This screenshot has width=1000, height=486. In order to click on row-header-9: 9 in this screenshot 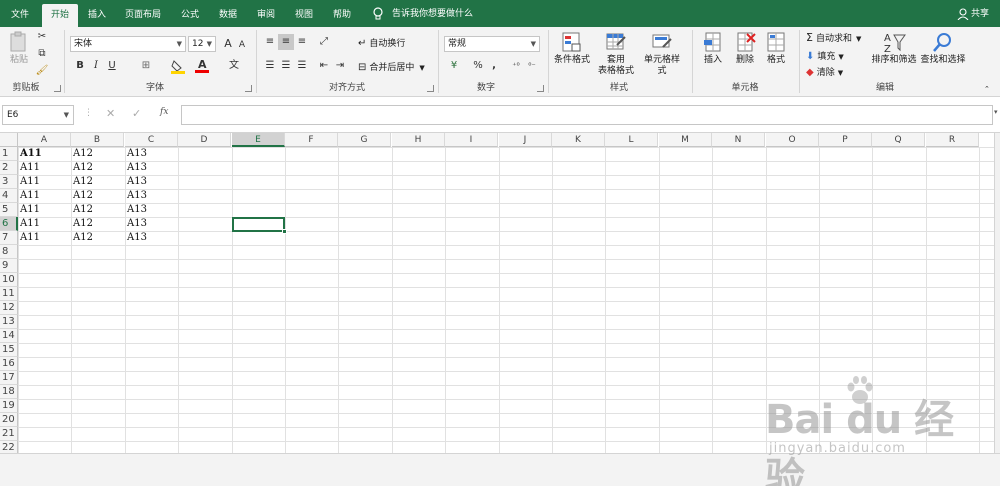, I will do `click(9, 266)`.